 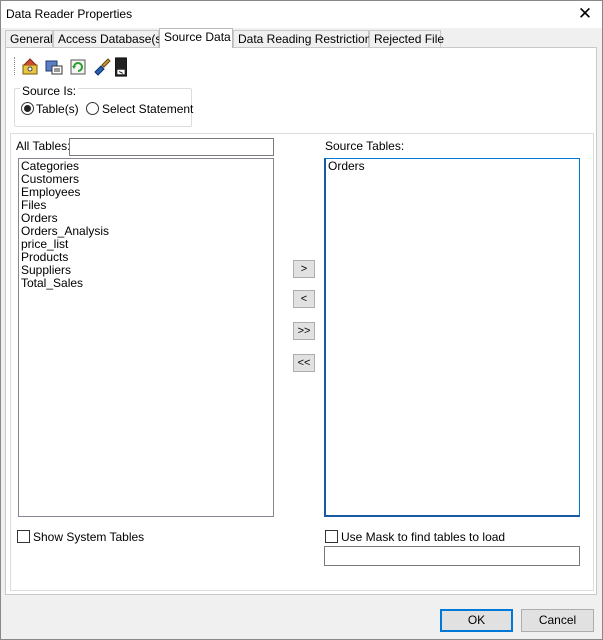 What do you see at coordinates (54, 67) in the screenshot?
I see `database-connect-icon` at bounding box center [54, 67].